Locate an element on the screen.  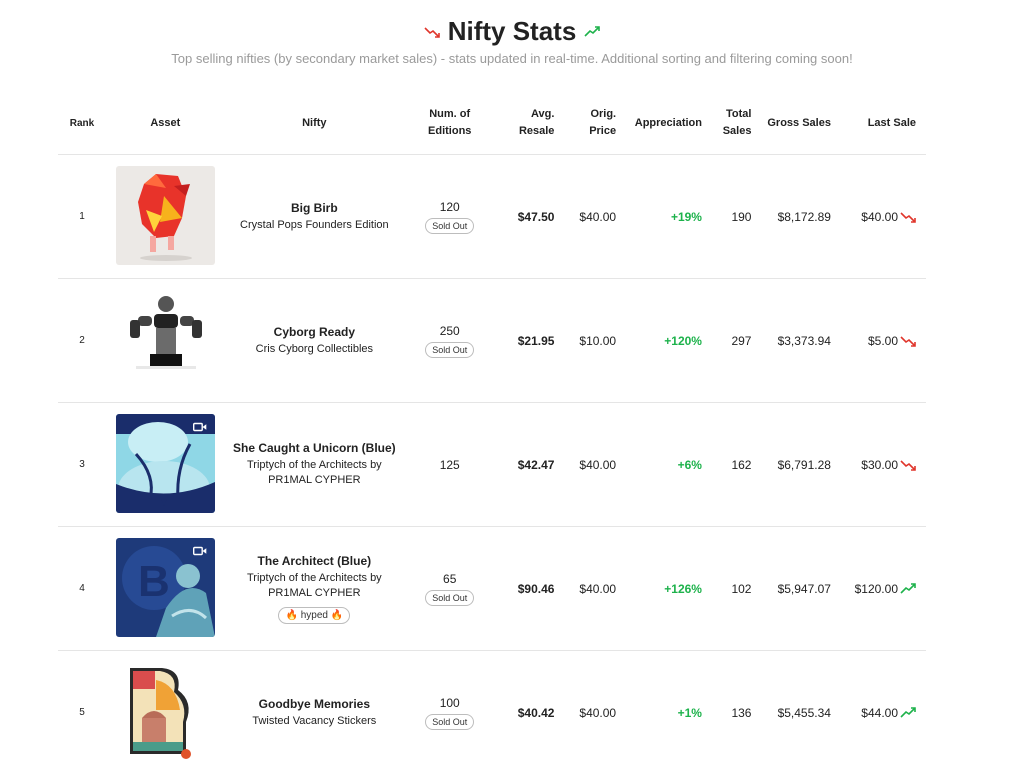
last-sale-cell: $5.00 is located at coordinates (879, 341).